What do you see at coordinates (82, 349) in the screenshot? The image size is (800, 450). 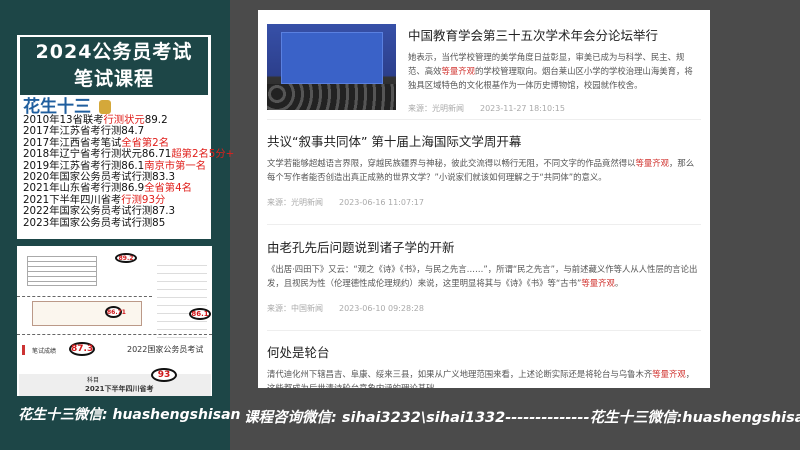 I see `score-bubble: 87.3` at bounding box center [82, 349].